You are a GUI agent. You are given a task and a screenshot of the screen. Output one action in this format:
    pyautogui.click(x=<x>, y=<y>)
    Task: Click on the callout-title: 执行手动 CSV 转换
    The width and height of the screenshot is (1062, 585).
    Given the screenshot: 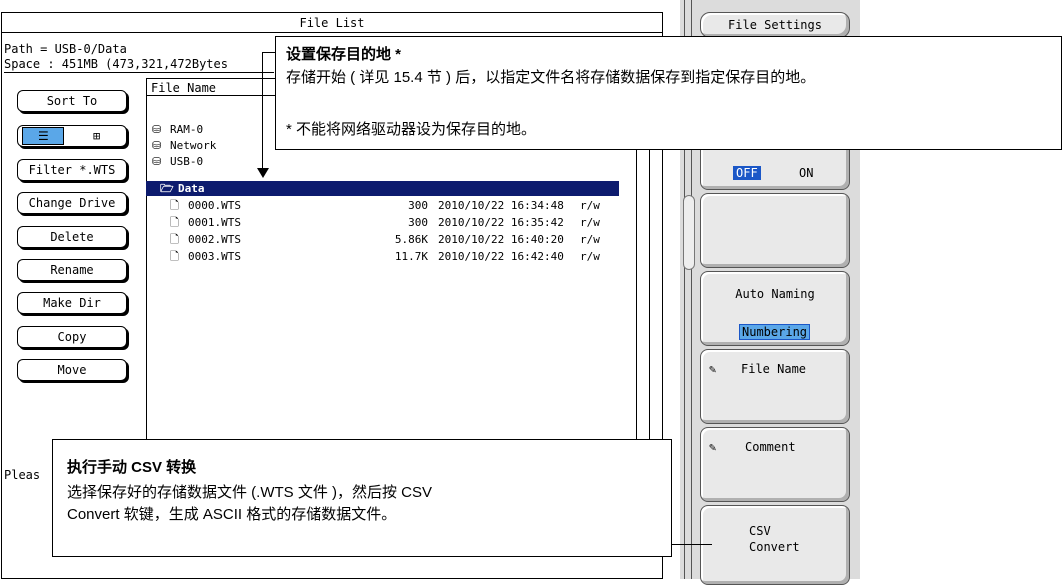 What is the action you would take?
    pyautogui.click(x=132, y=467)
    